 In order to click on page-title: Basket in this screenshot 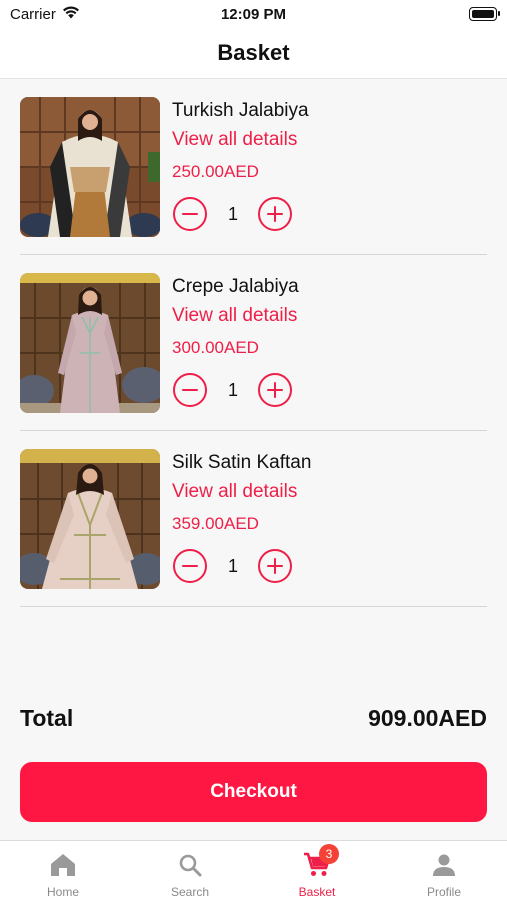, I will do `click(253, 52)`.